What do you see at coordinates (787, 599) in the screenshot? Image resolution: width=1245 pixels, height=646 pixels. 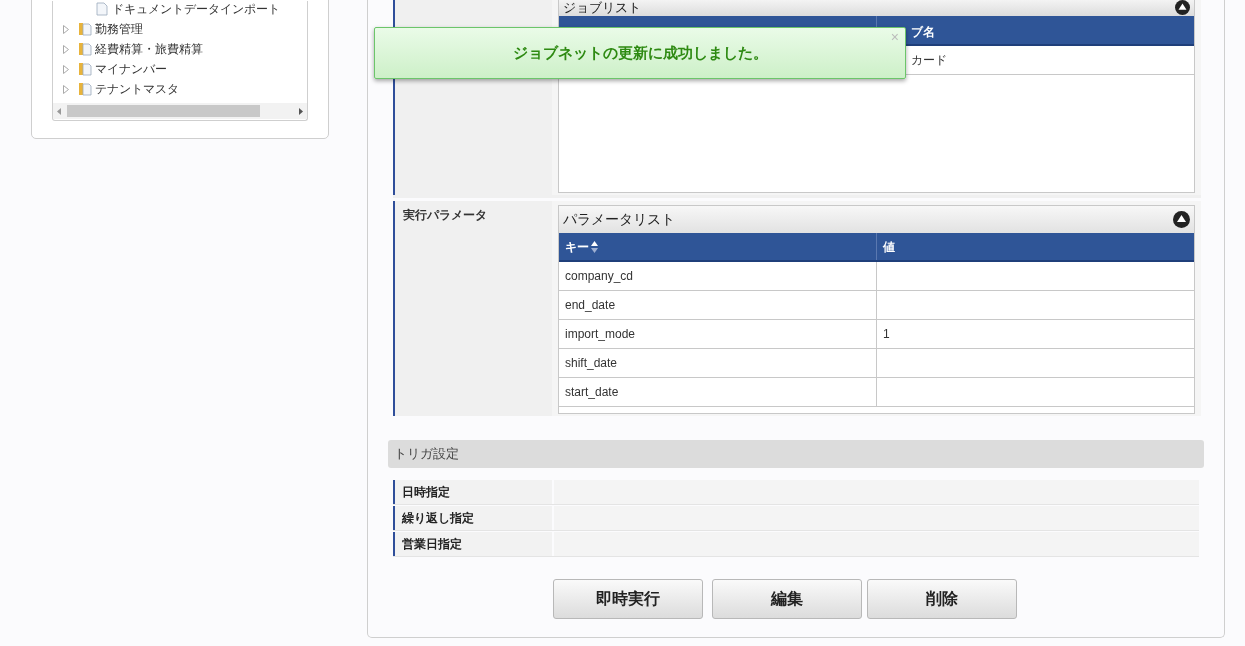 I see `action-button: 編集` at bounding box center [787, 599].